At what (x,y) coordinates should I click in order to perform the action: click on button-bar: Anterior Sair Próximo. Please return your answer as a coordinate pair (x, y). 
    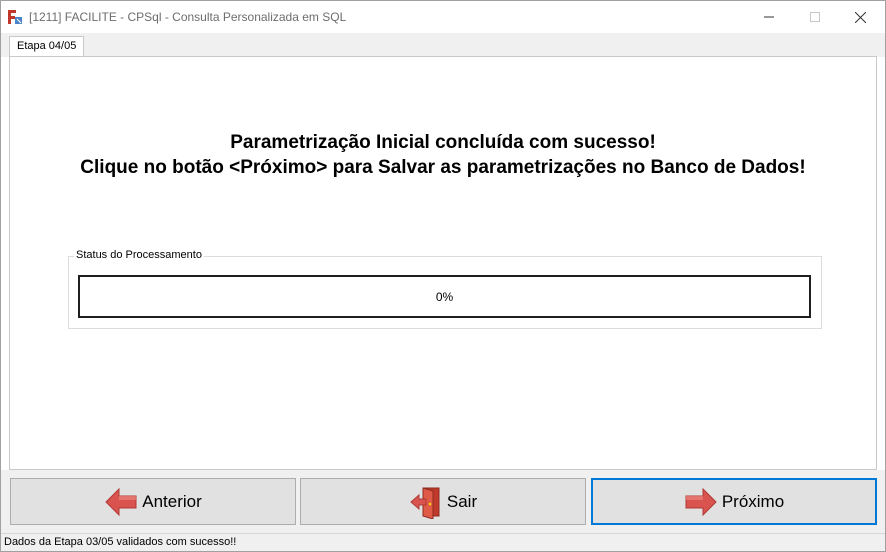
    Looking at the image, I should click on (443, 501).